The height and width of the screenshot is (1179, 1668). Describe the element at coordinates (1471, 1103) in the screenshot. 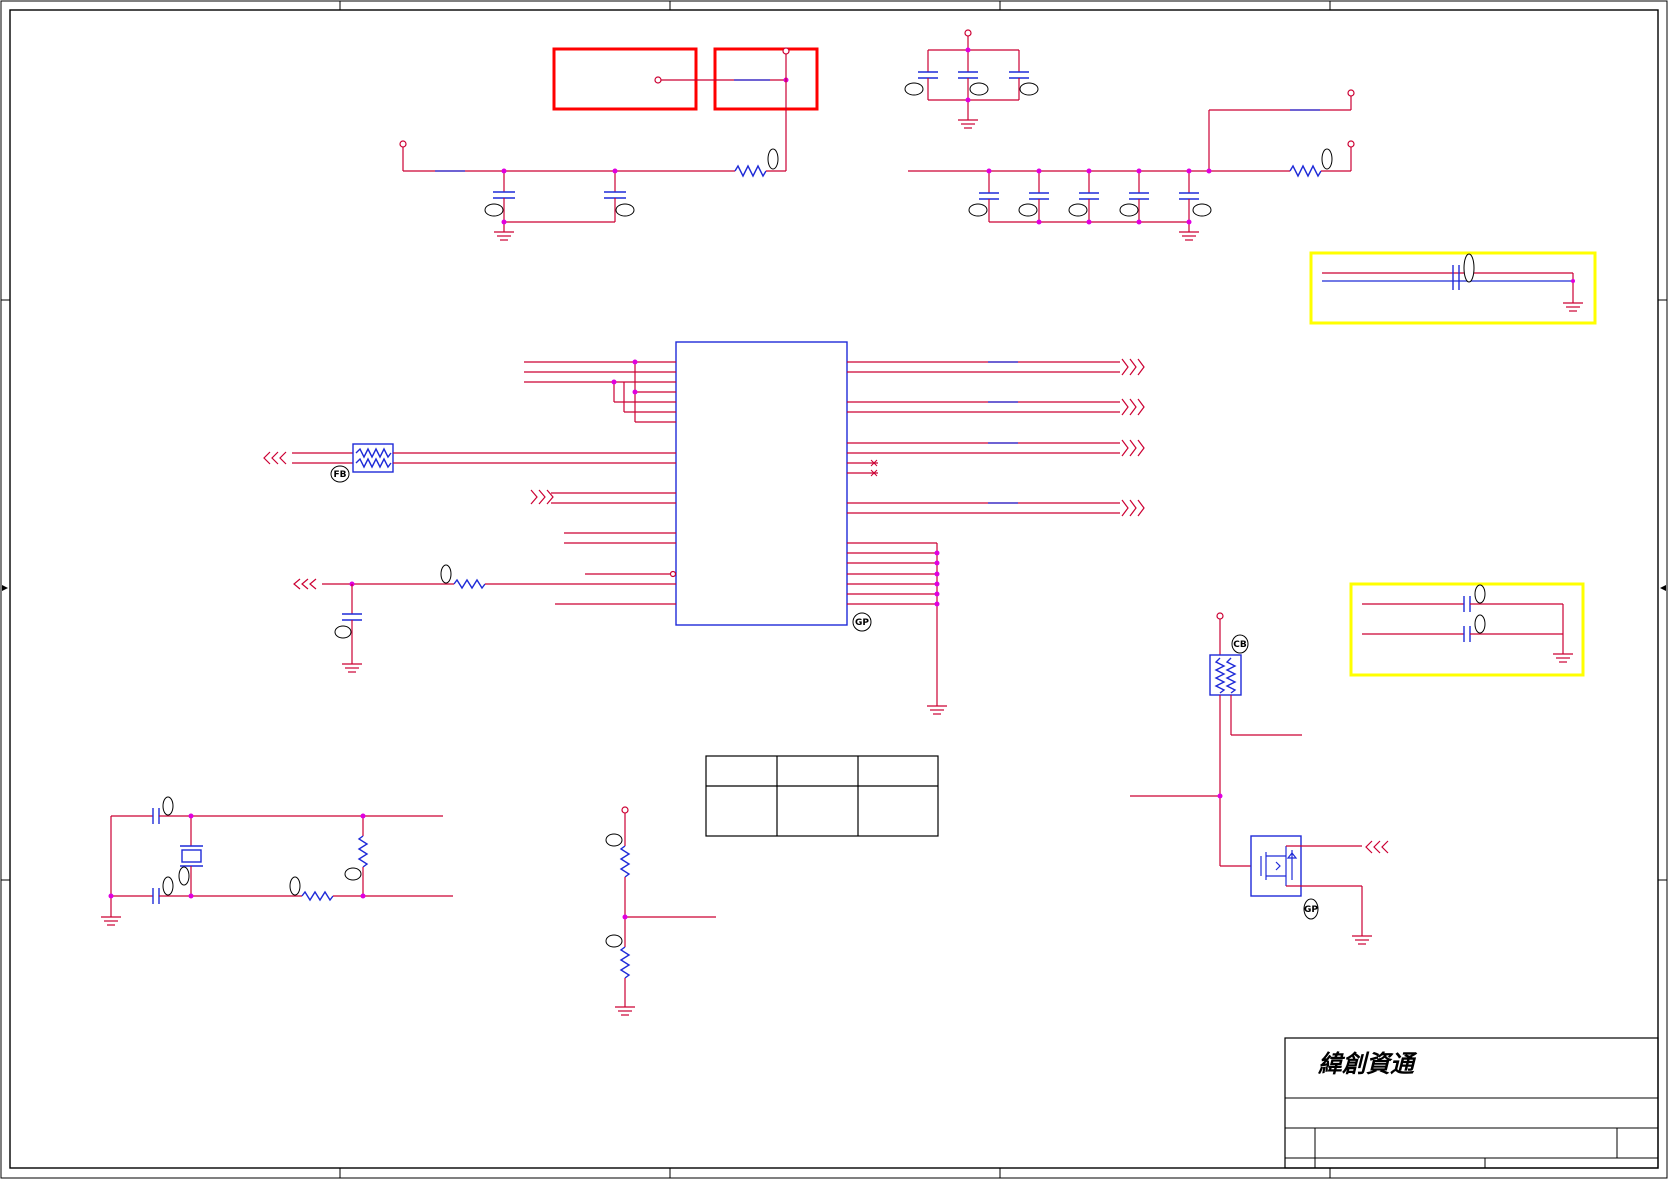

I see `title-block: 緯創資通` at that location.